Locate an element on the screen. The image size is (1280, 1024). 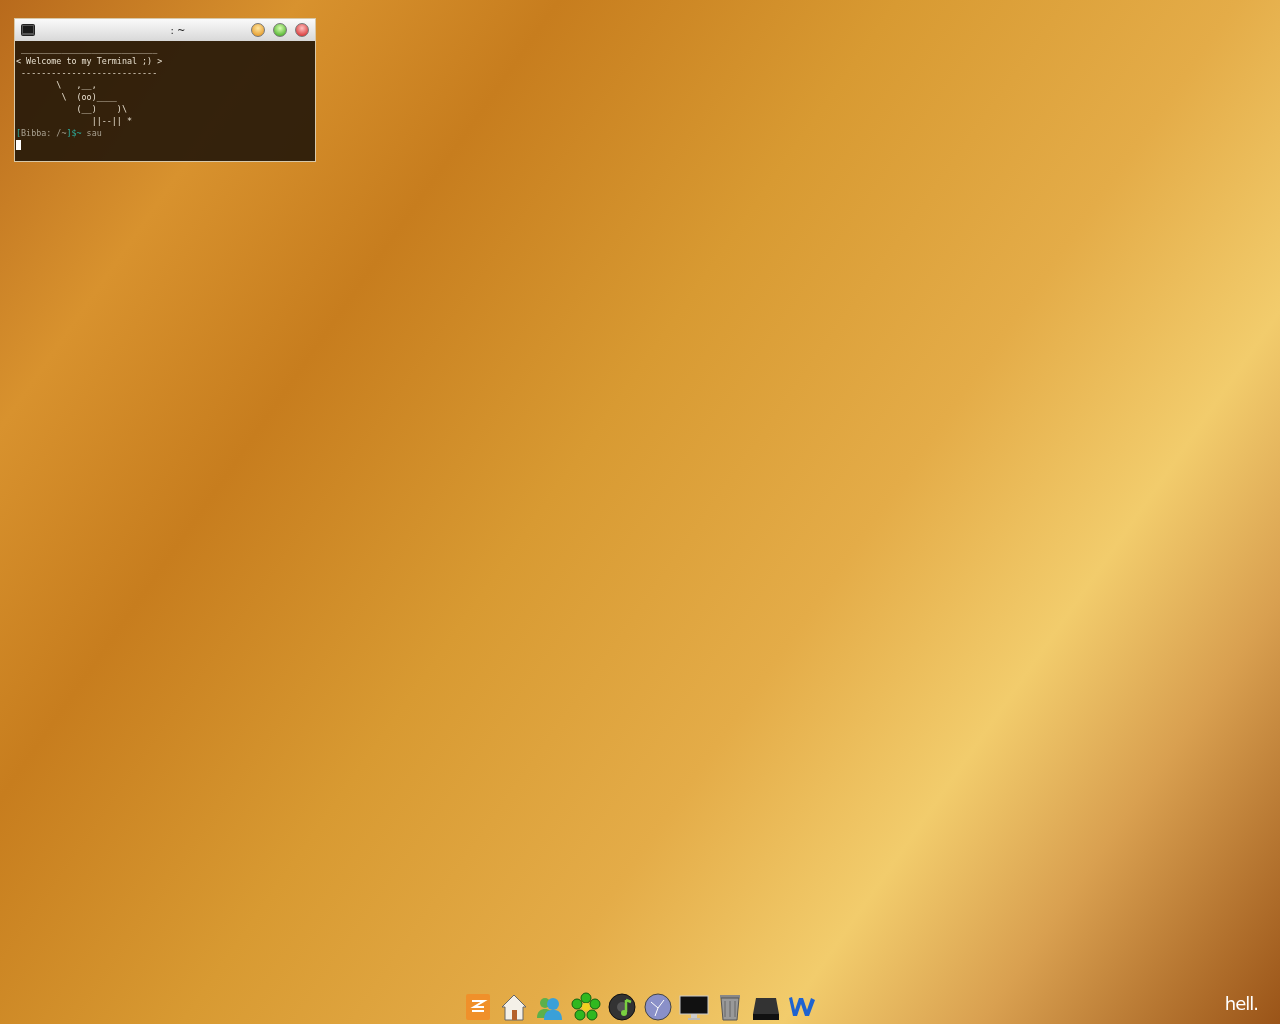
terminal-output-line: ||--|| * is located at coordinates (111, 121).